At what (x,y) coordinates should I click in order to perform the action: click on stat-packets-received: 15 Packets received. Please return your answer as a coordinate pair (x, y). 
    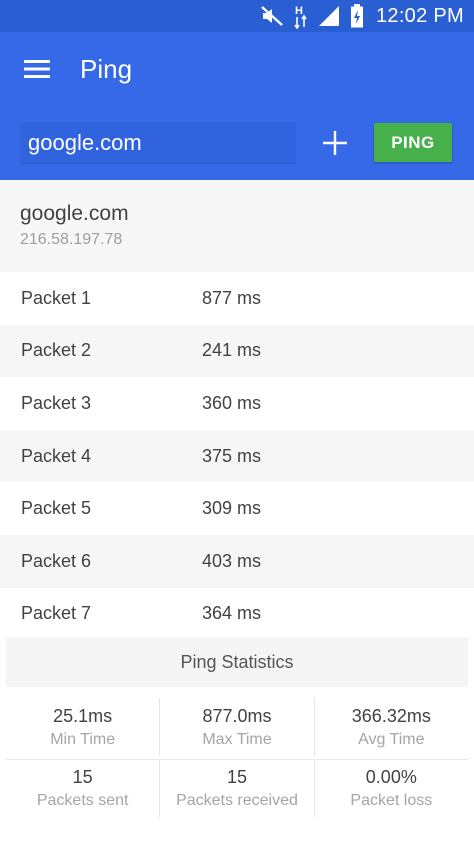
    Looking at the image, I should click on (236, 788).